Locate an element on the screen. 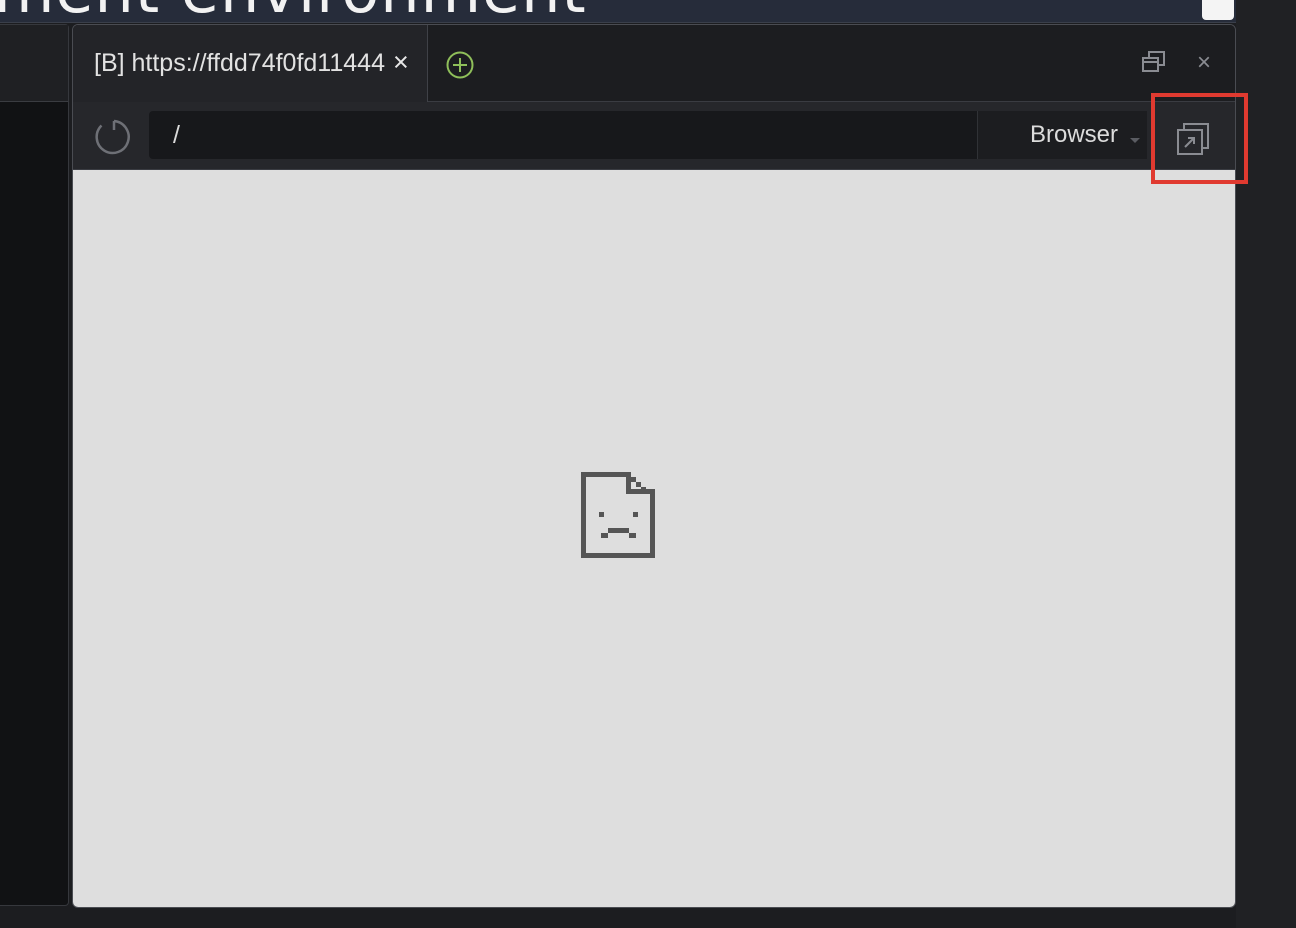 The image size is (1296, 928). tab-close-icon: × is located at coordinates (401, 62).